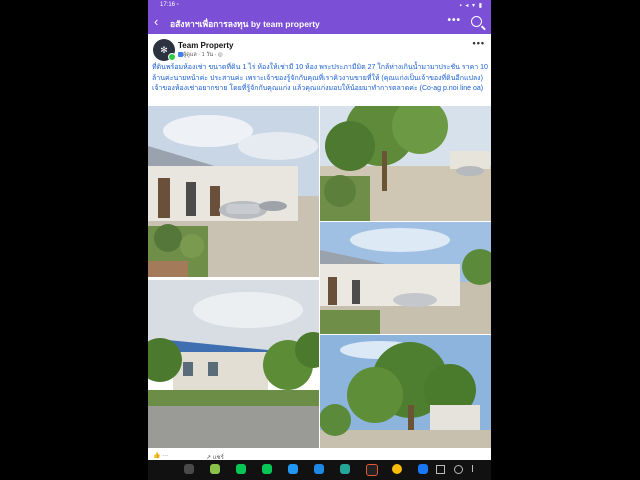 The image size is (640, 480). Describe the element at coordinates (458, 469) in the screenshot. I see `home-icon` at that location.